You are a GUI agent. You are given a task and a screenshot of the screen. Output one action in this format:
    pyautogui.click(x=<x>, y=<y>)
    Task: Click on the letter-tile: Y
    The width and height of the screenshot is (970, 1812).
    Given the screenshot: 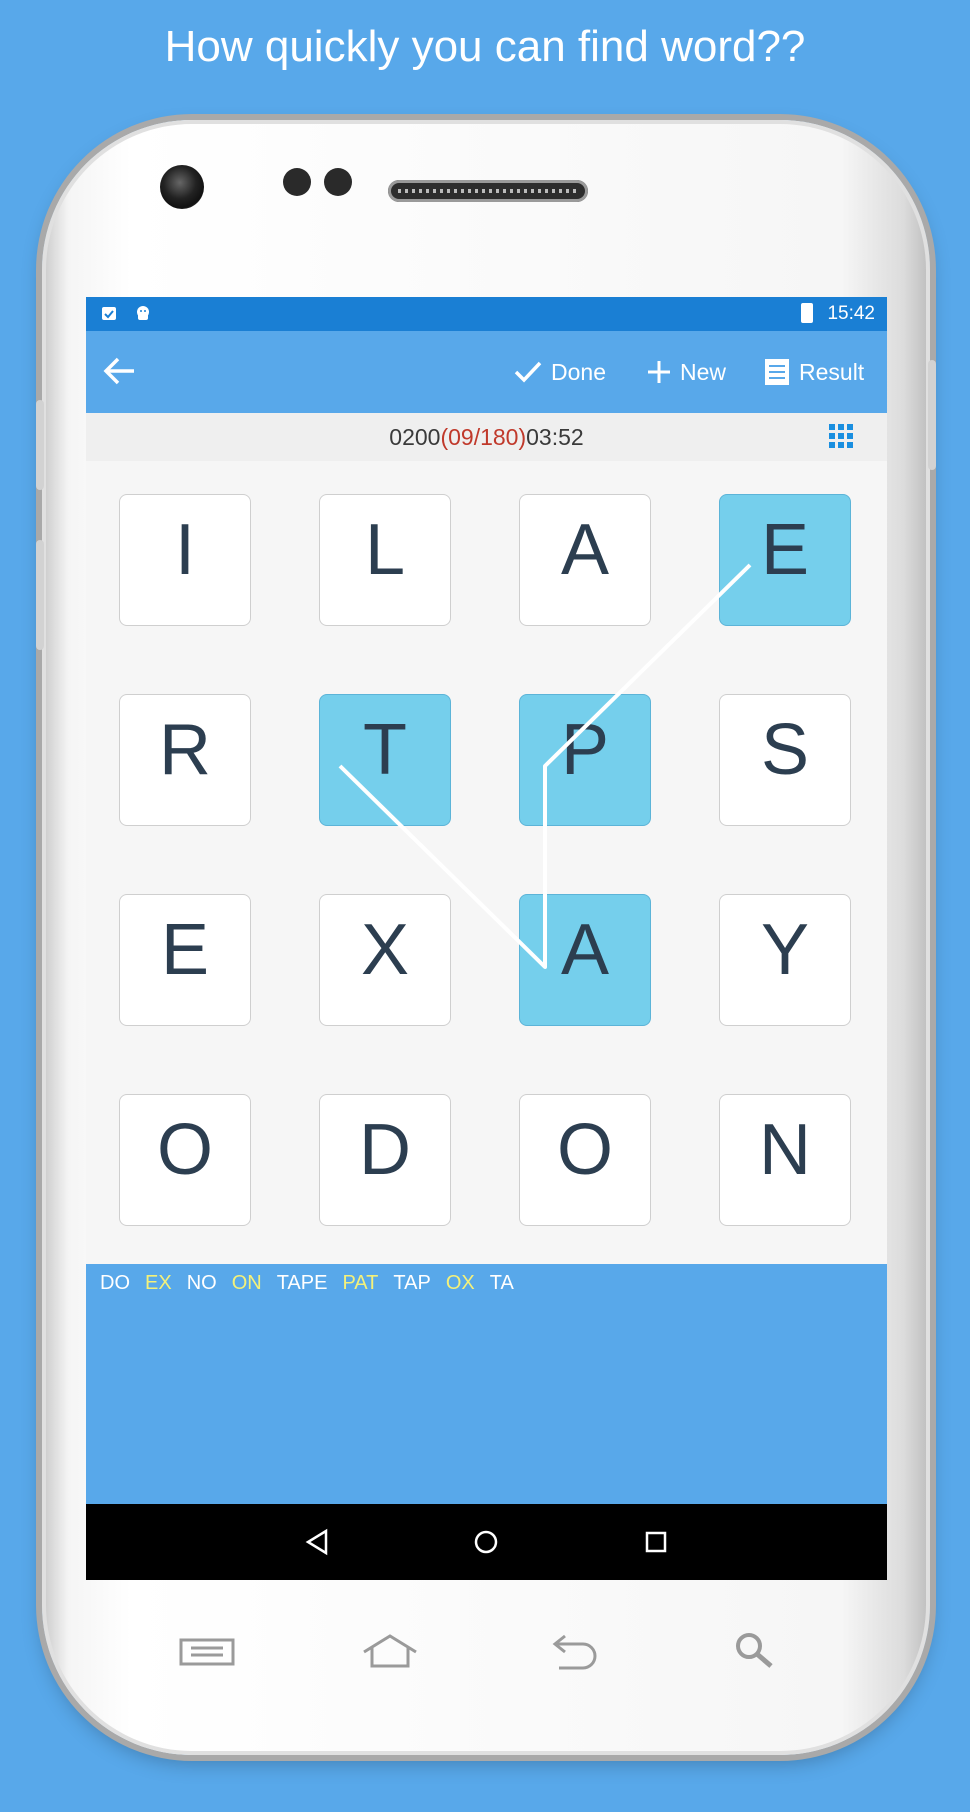 What is the action you would take?
    pyautogui.click(x=785, y=960)
    